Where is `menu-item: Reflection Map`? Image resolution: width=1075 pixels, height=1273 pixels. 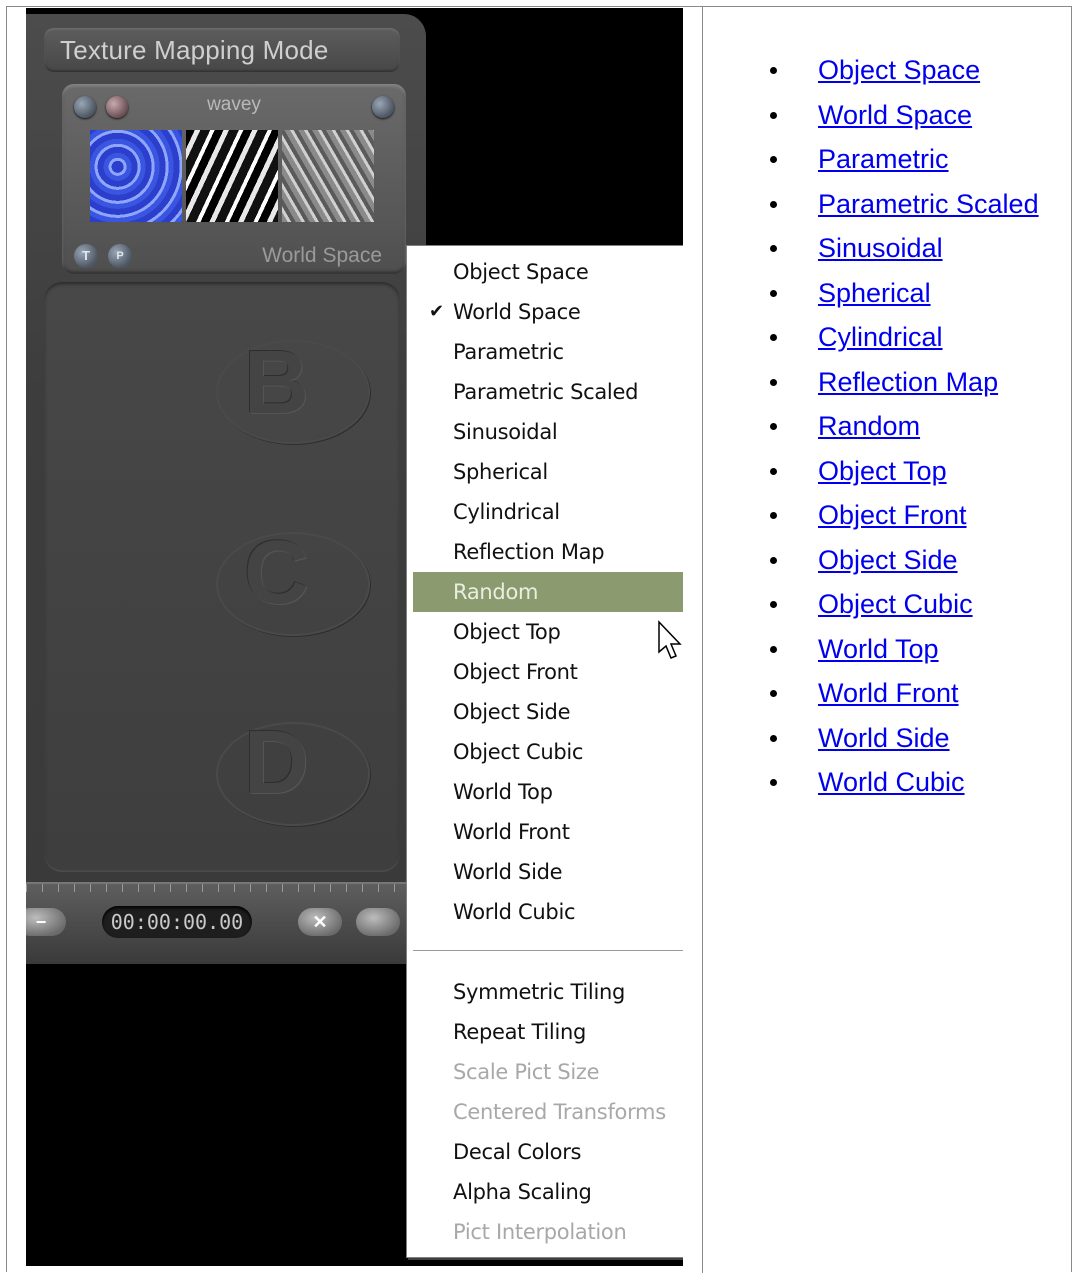 menu-item: Reflection Map is located at coordinates (548, 552).